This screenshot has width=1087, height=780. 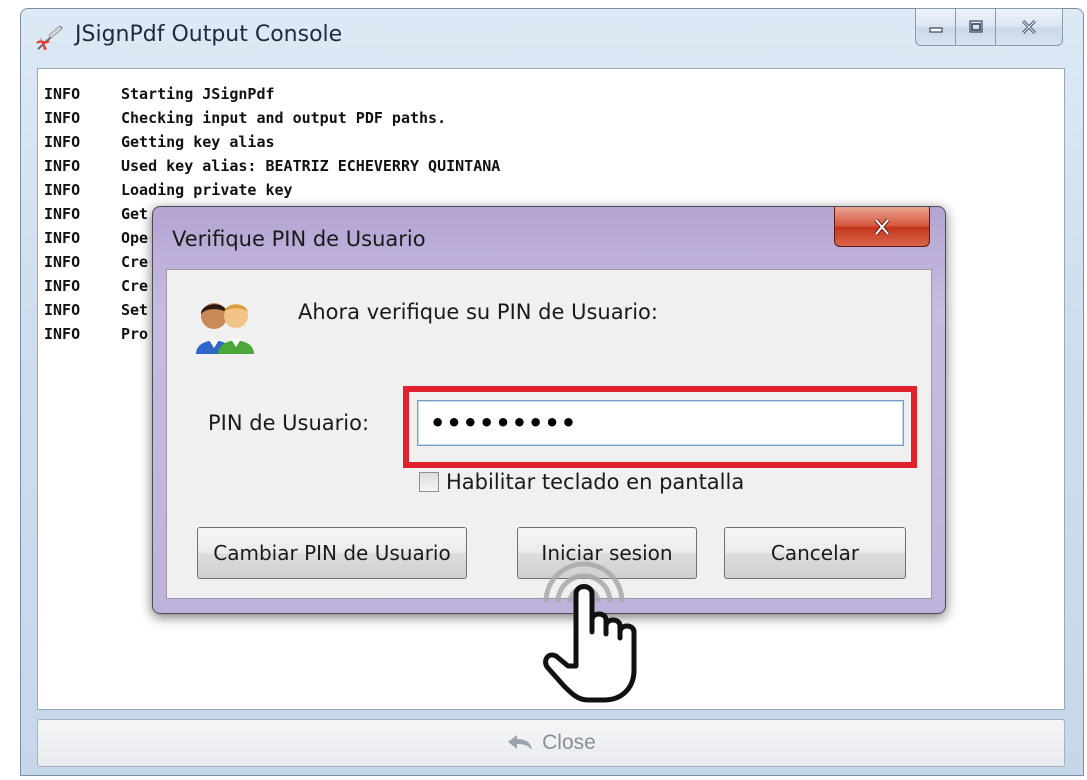 I want to click on console-line: INFO Getting key alias, so click(x=159, y=144).